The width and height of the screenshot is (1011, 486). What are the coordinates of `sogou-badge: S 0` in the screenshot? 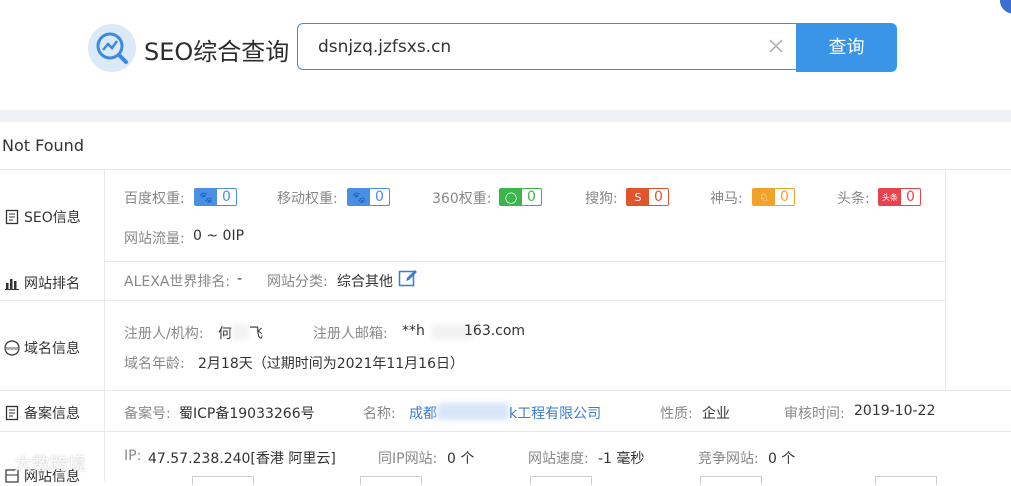 It's located at (647, 197).